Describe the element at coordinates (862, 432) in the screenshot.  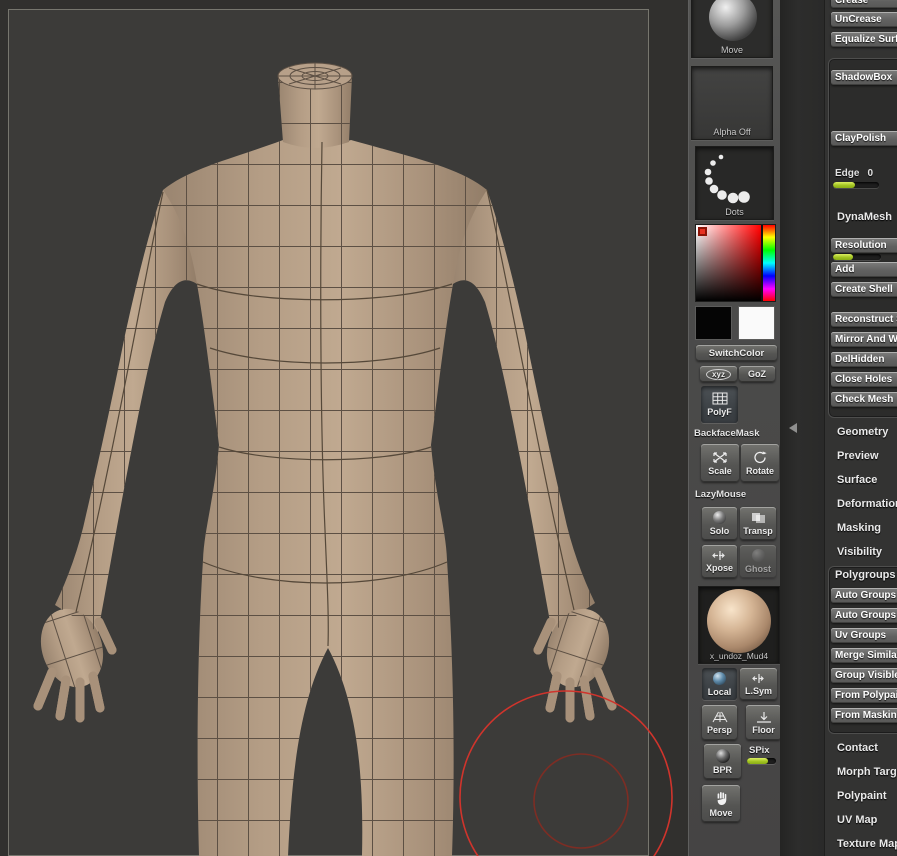
I see `section-geometry: Geometry` at that location.